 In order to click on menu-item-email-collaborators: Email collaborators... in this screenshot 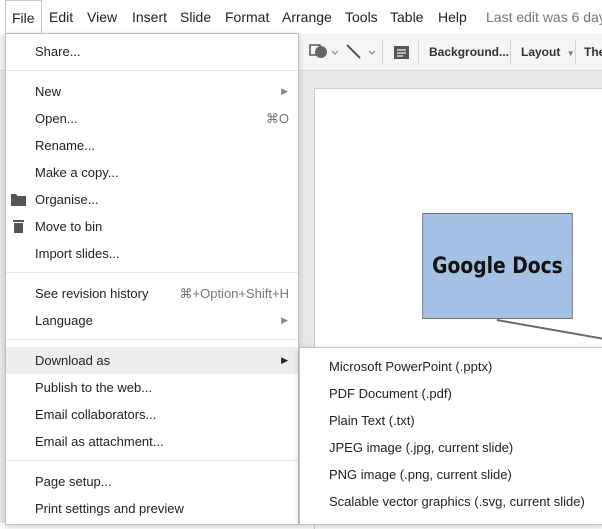, I will do `click(152, 414)`.